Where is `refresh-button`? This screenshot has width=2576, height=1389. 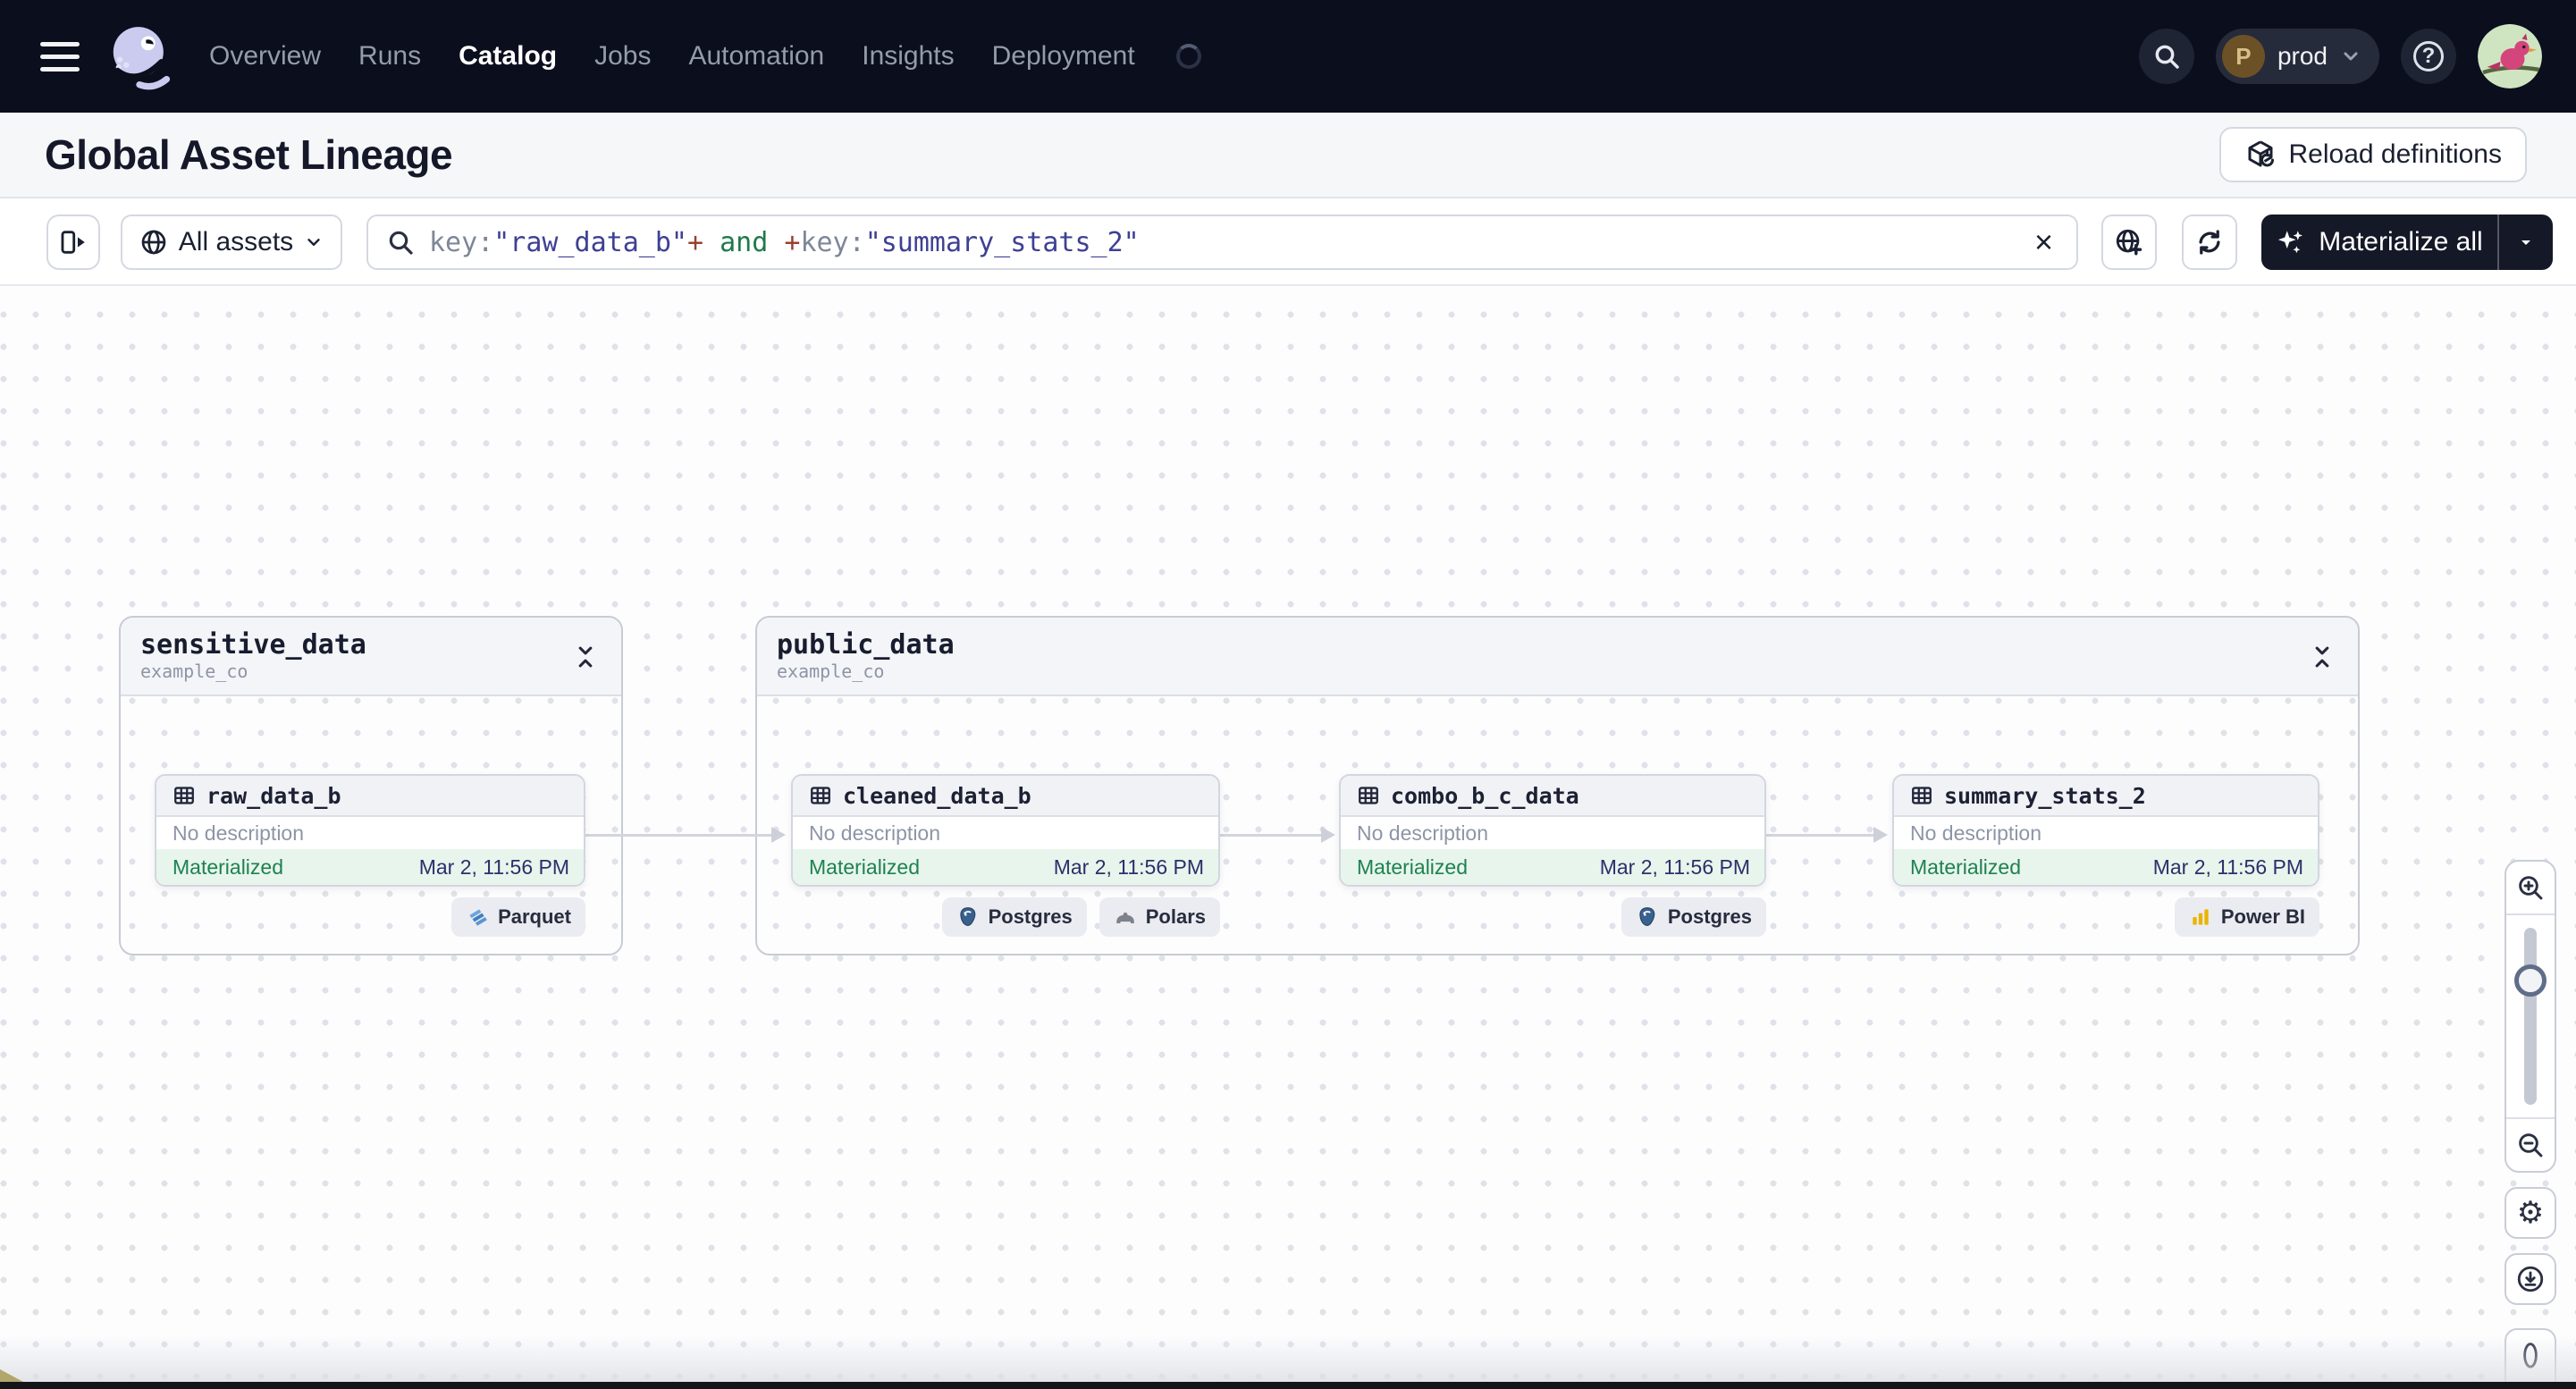 refresh-button is located at coordinates (2210, 242).